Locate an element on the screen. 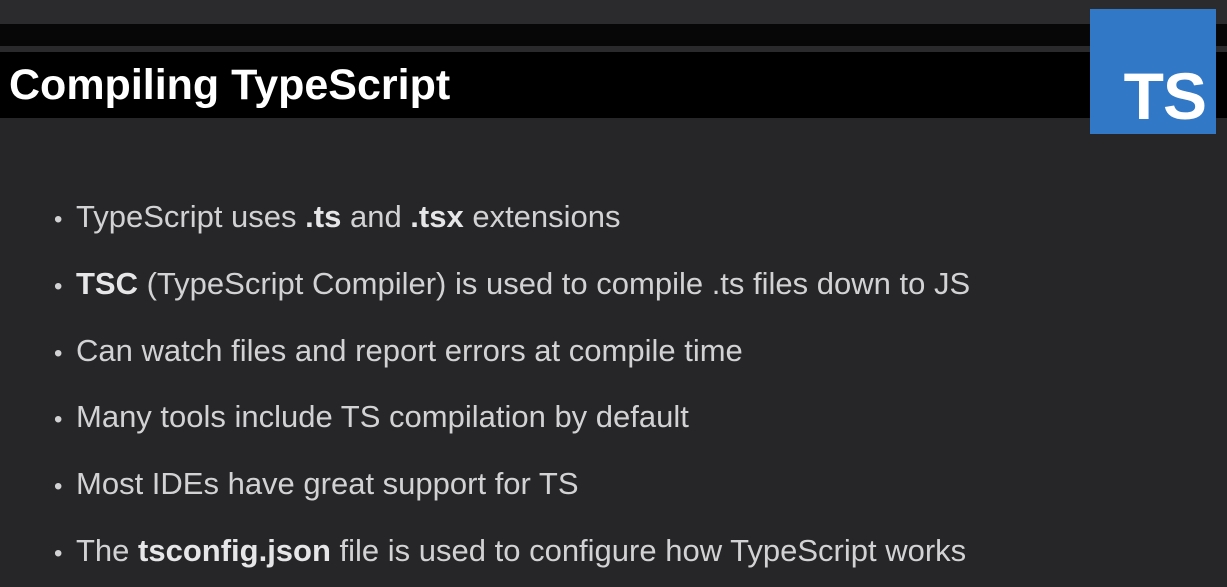  top-dark-stripe is located at coordinates (613, 35).